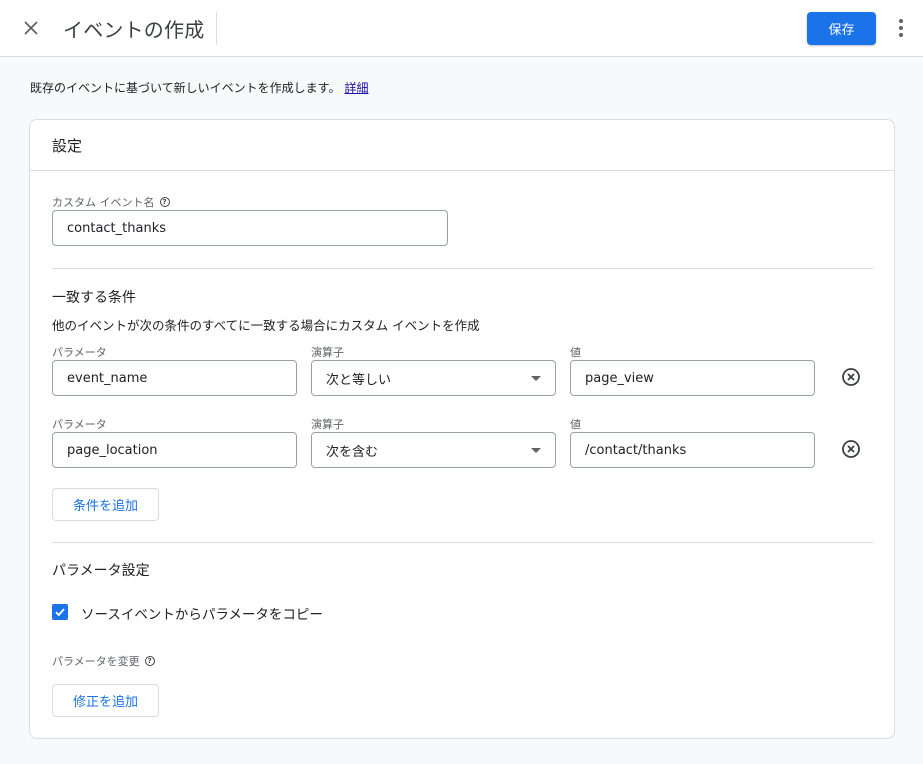  Describe the element at coordinates (356, 88) in the screenshot. I see `learn-more-link: 詳細` at that location.